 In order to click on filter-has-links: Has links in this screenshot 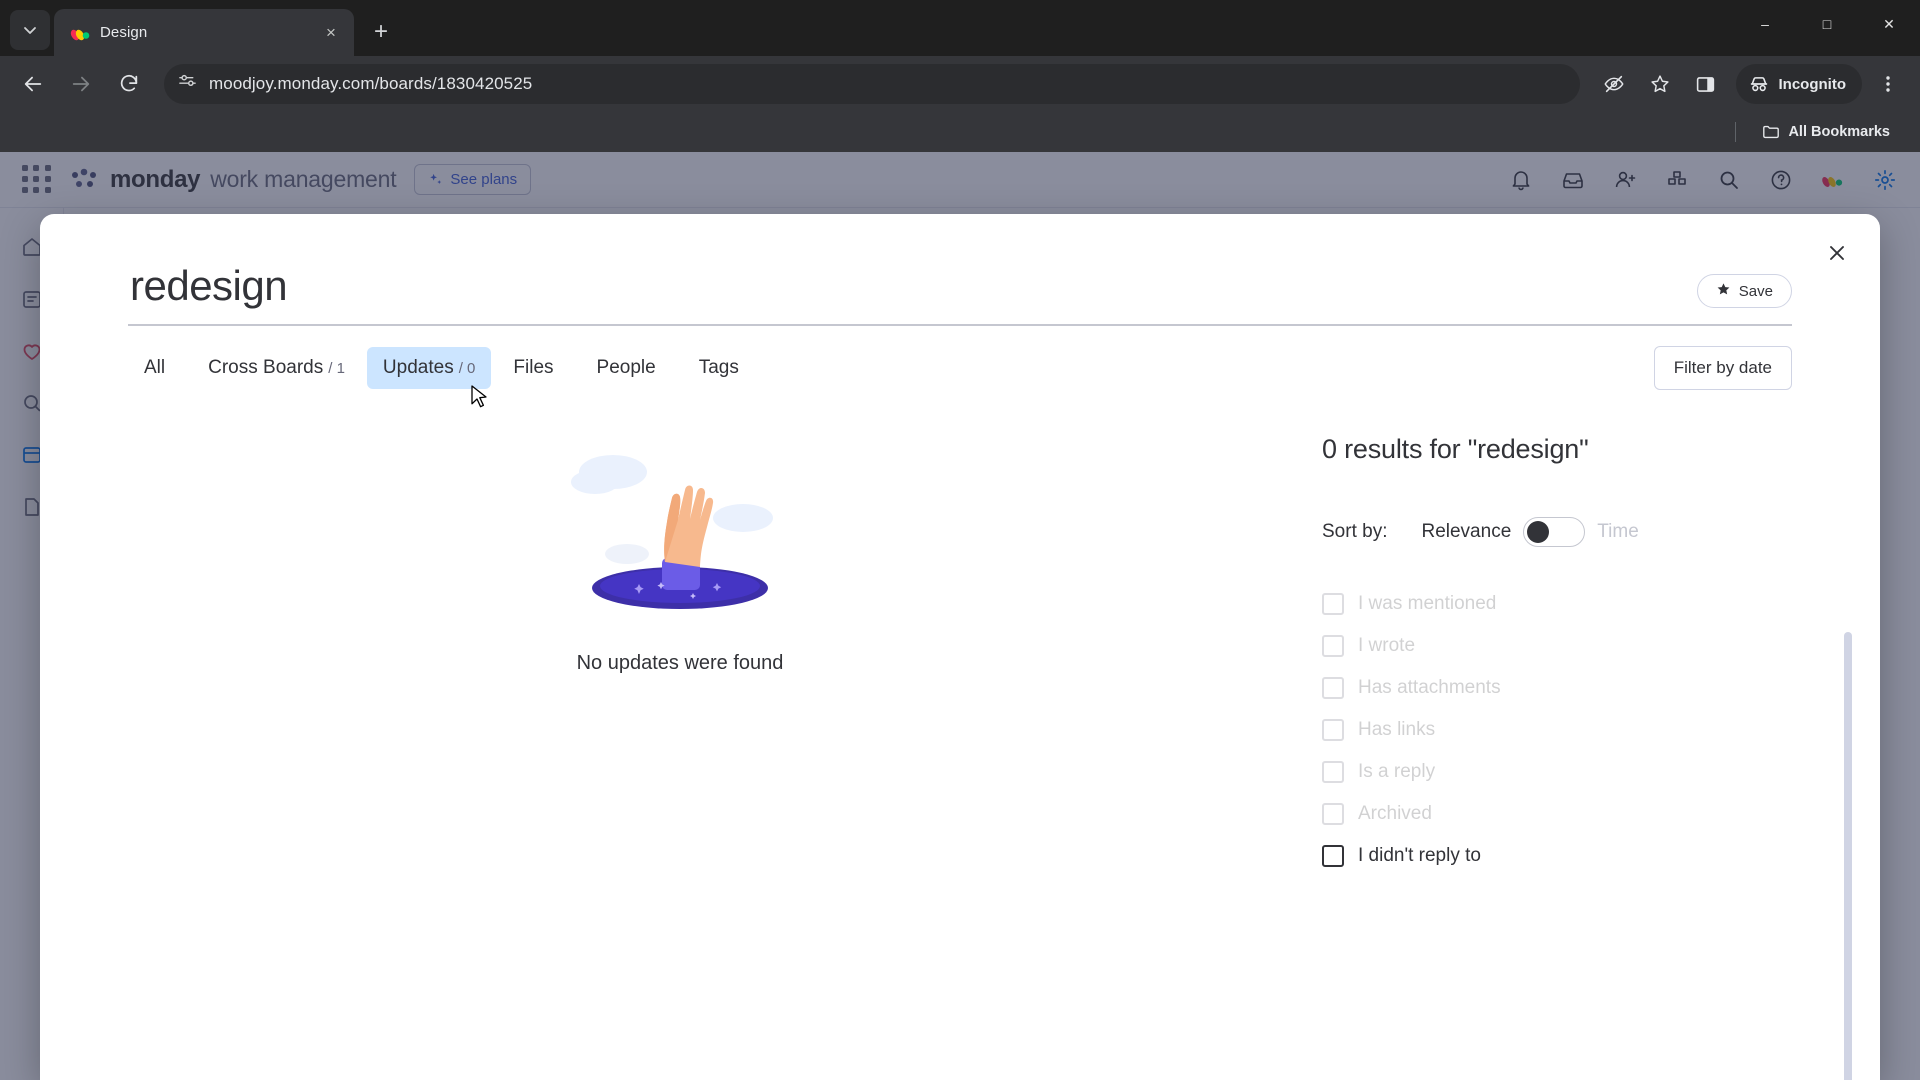, I will do `click(1557, 730)`.